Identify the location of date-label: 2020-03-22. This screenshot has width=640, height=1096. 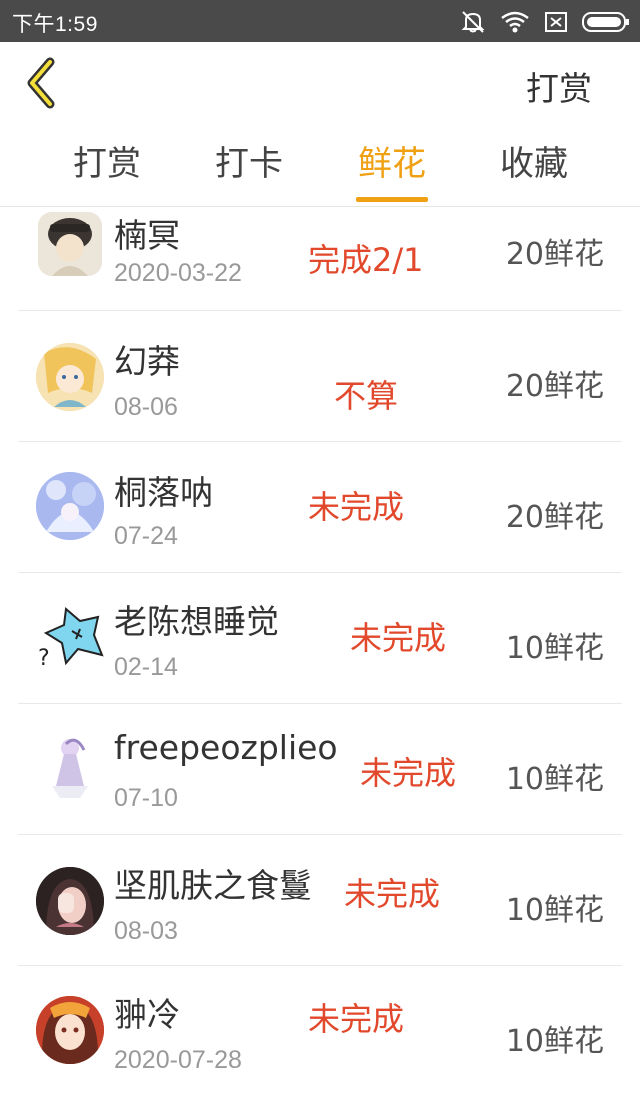
(178, 273).